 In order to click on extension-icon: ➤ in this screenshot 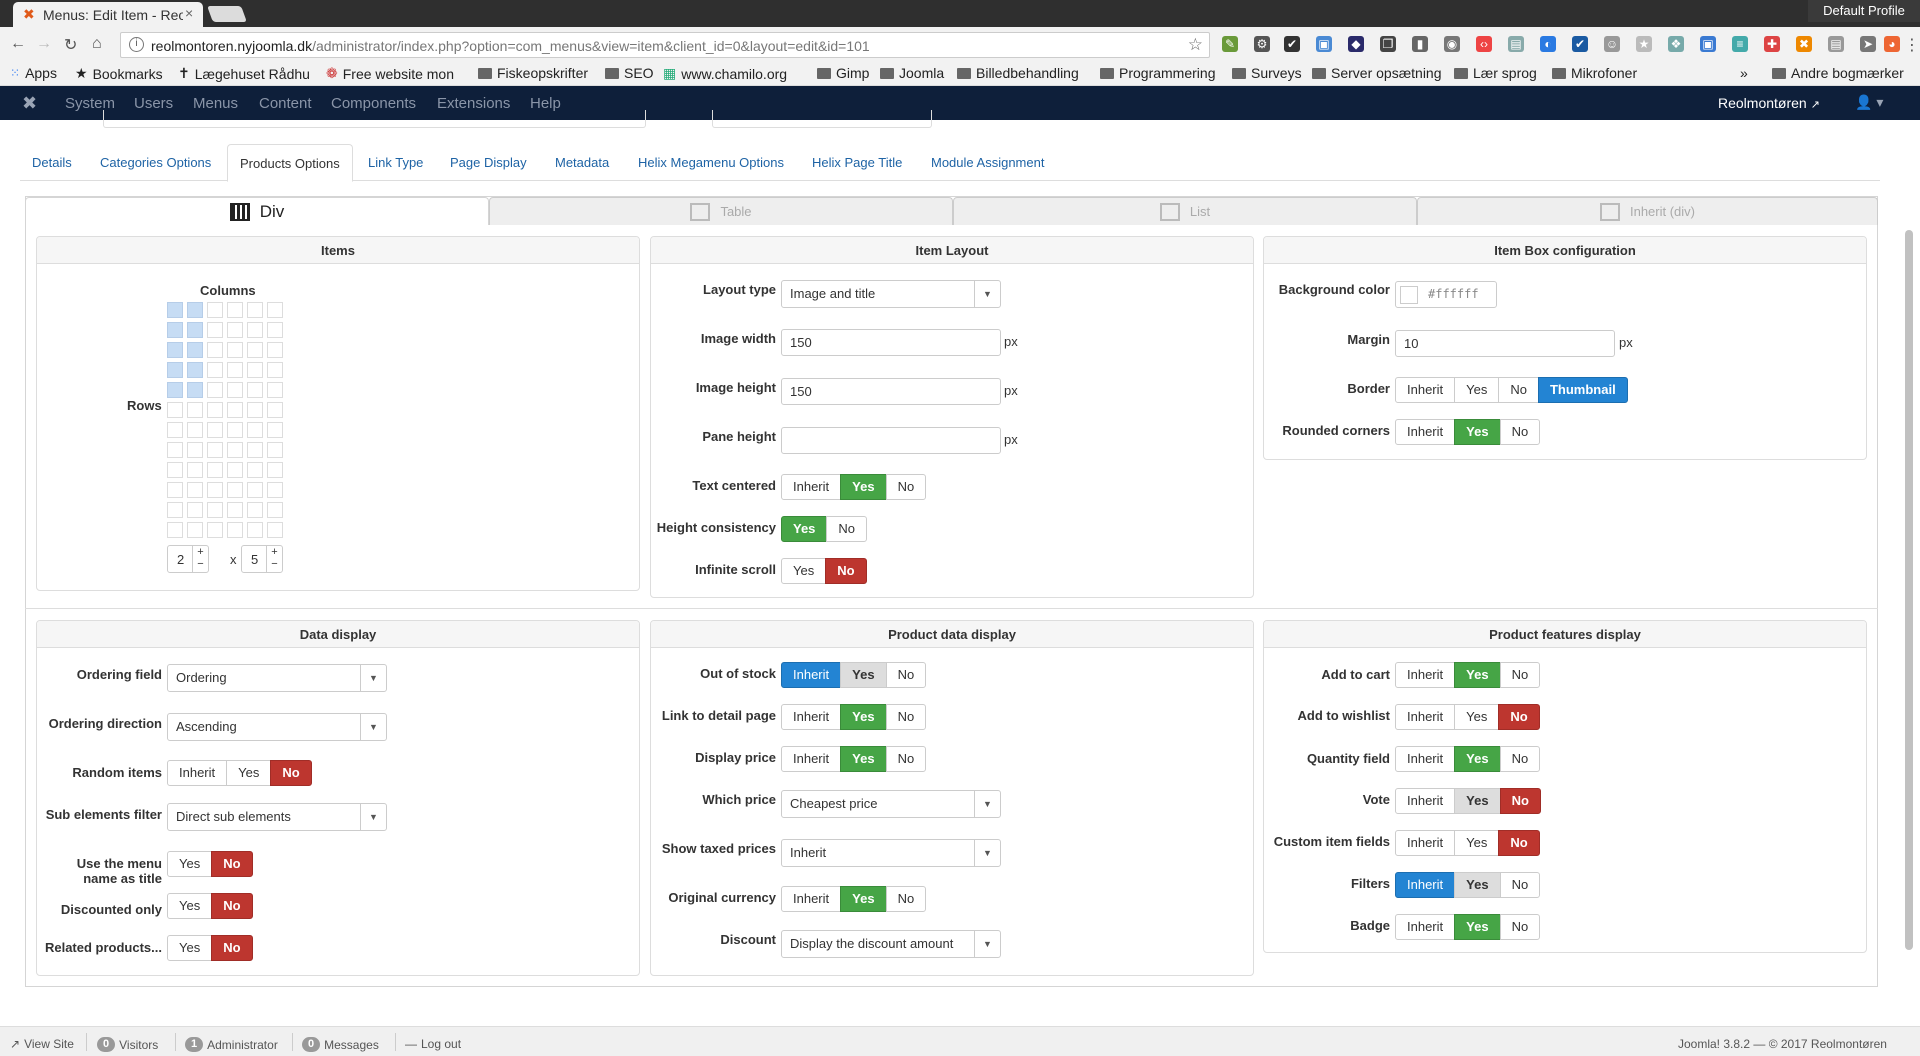, I will do `click(1868, 44)`.